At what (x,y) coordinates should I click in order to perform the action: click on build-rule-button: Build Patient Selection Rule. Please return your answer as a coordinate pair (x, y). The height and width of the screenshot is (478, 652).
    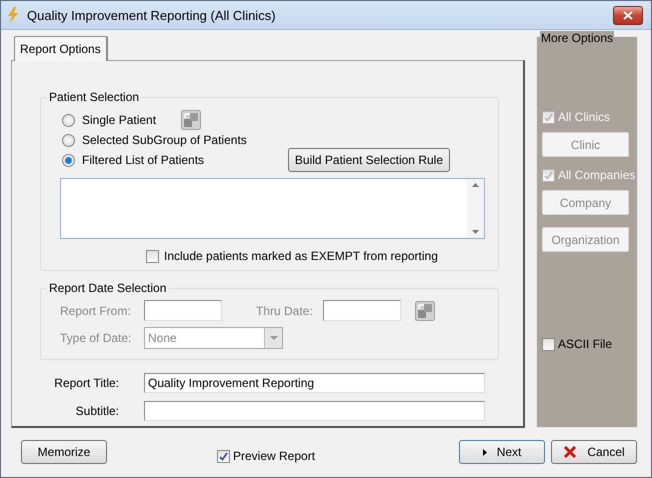
    Looking at the image, I should click on (369, 160).